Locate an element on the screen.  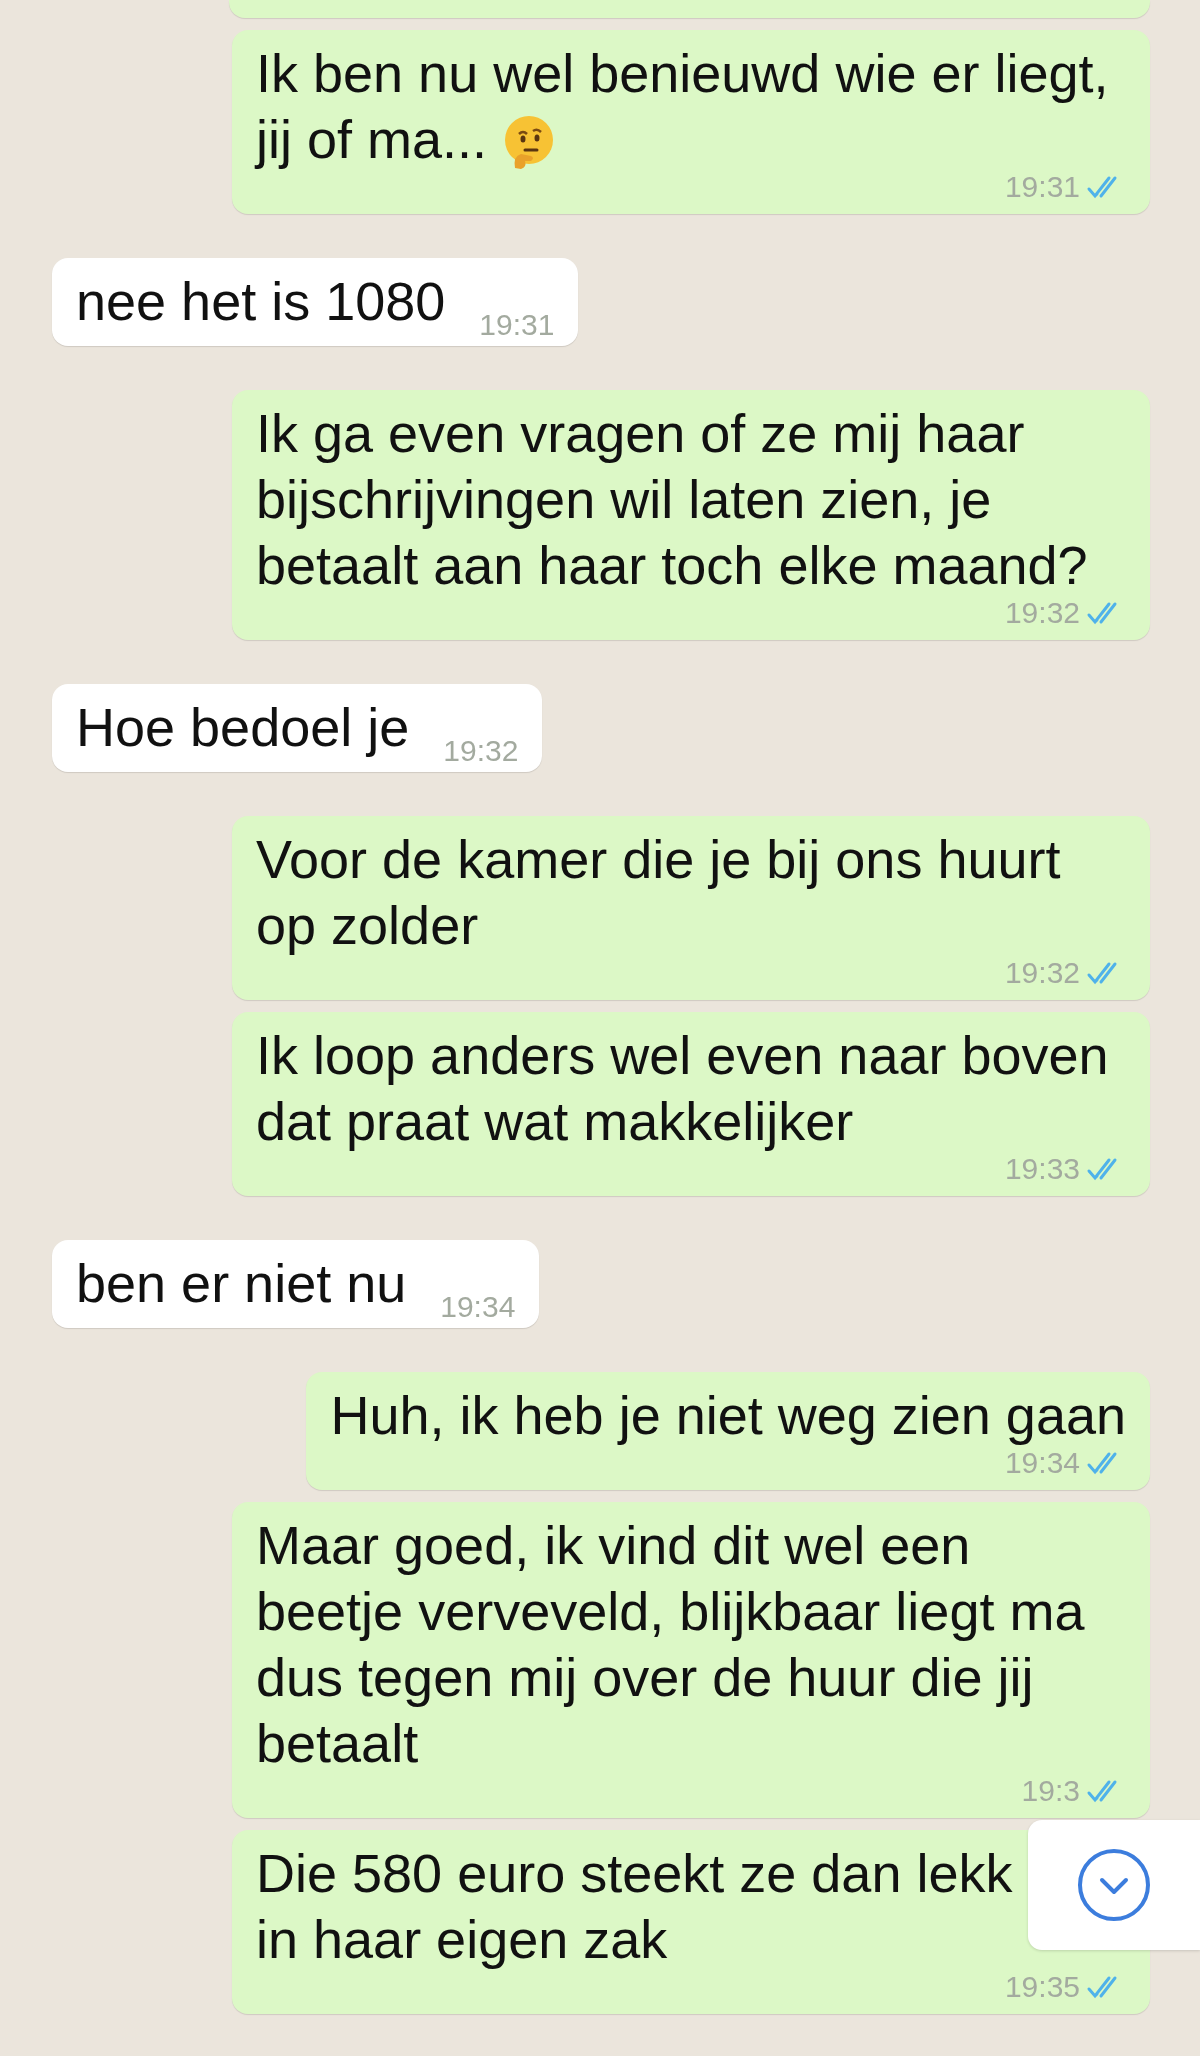
message-text: Ik loop anders wel even naar boven dat praat wat makkelijker is located at coordinates (682, 1088).